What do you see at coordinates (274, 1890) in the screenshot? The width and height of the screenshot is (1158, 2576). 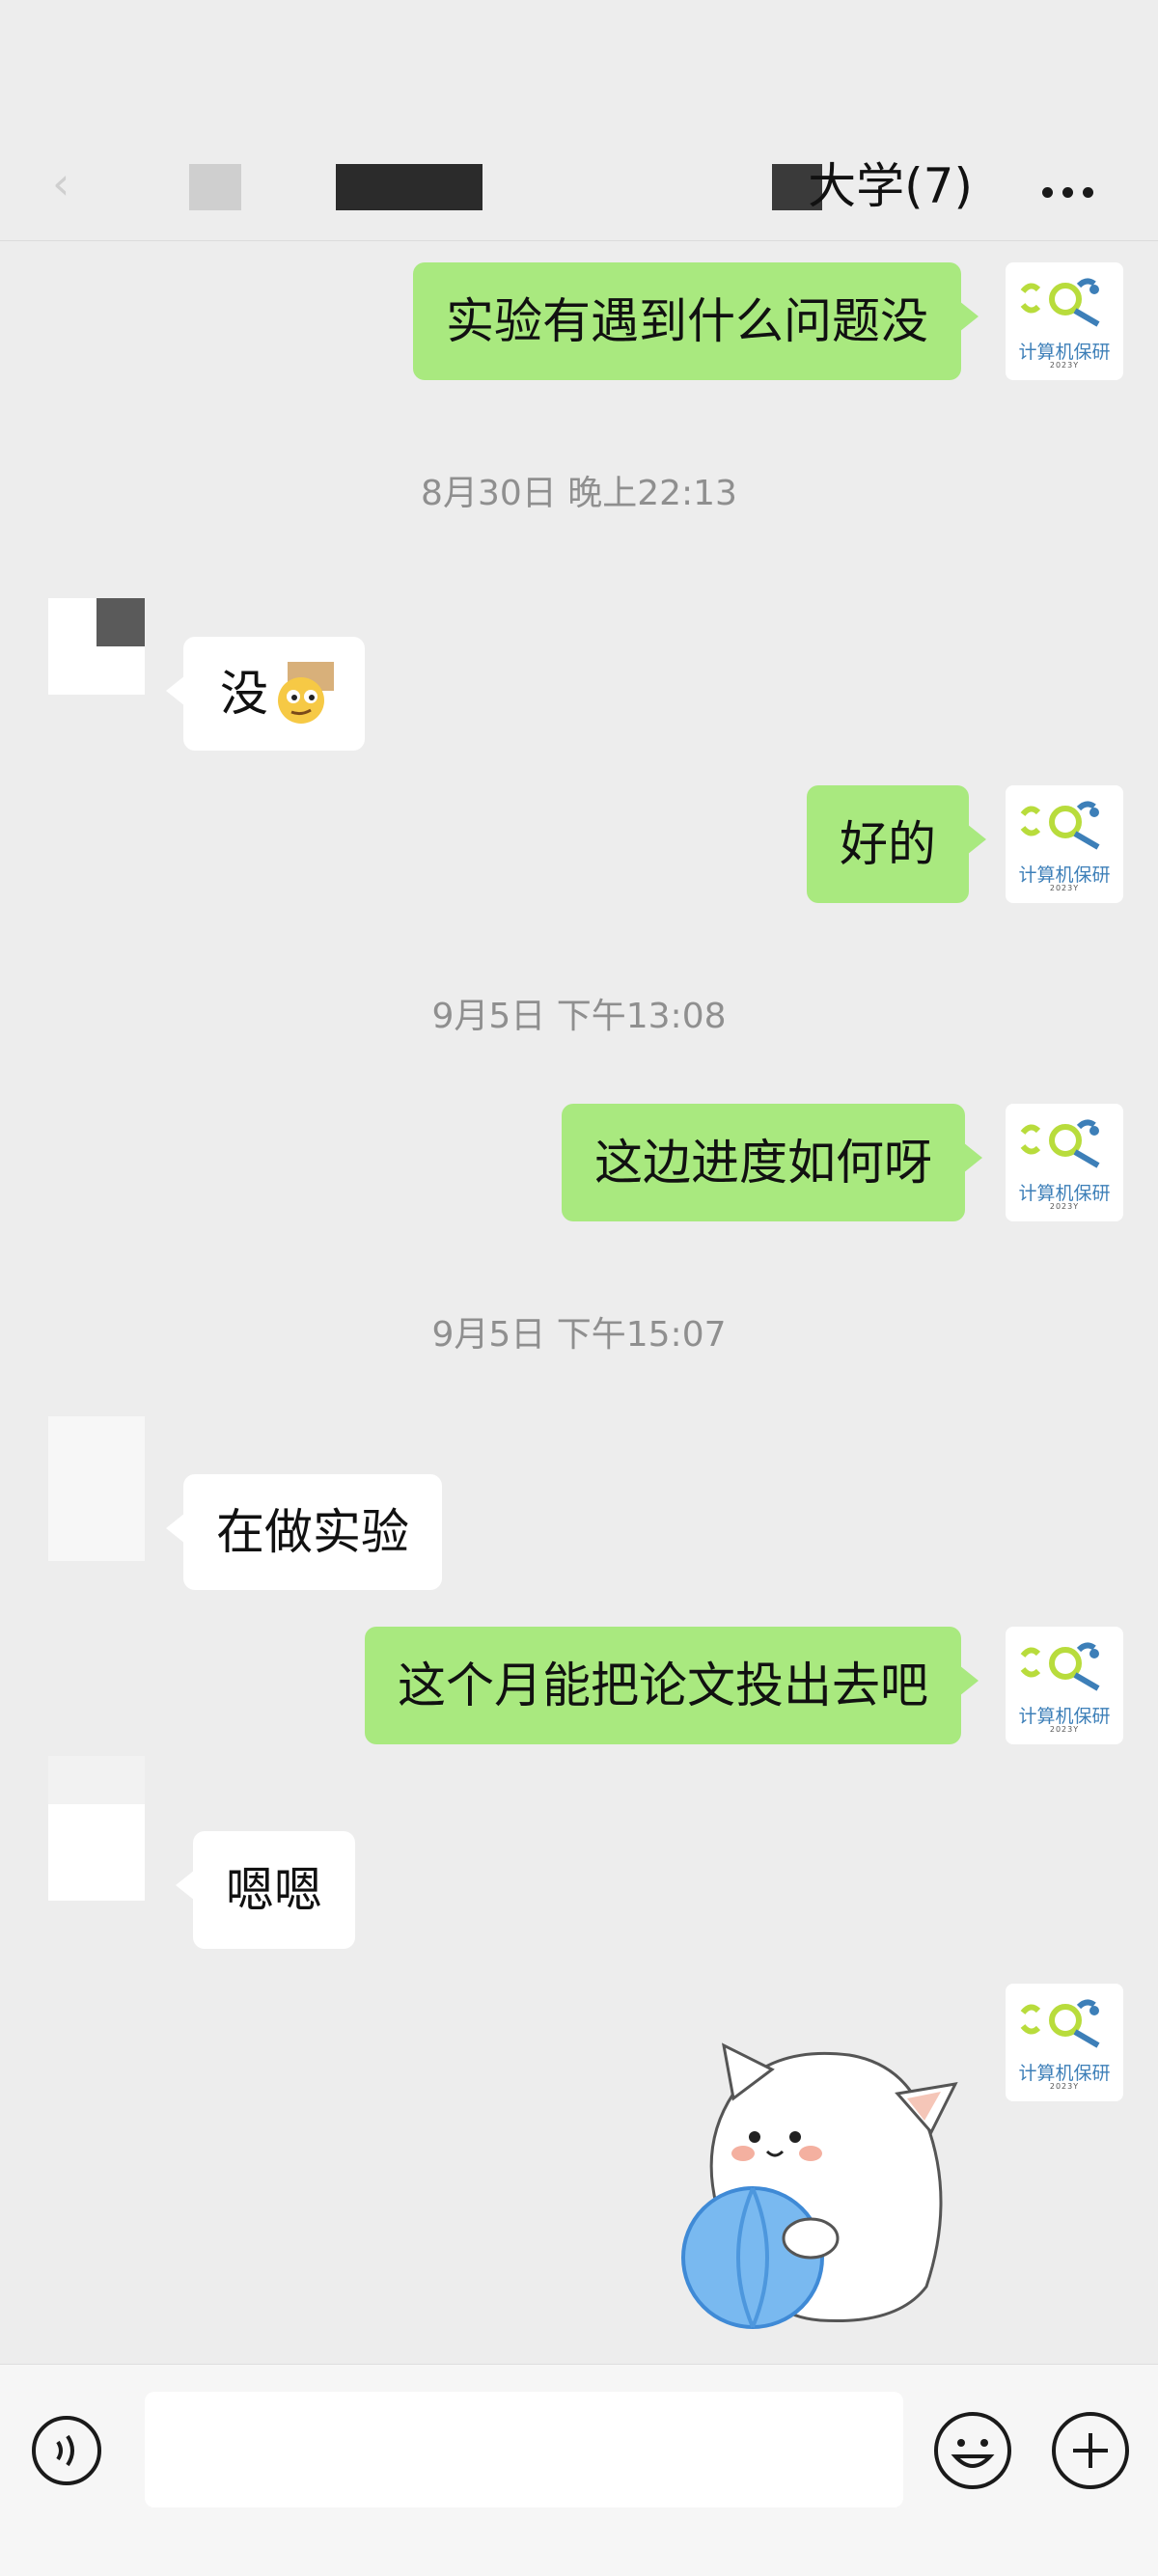 I see `message-text: 嗯嗯` at bounding box center [274, 1890].